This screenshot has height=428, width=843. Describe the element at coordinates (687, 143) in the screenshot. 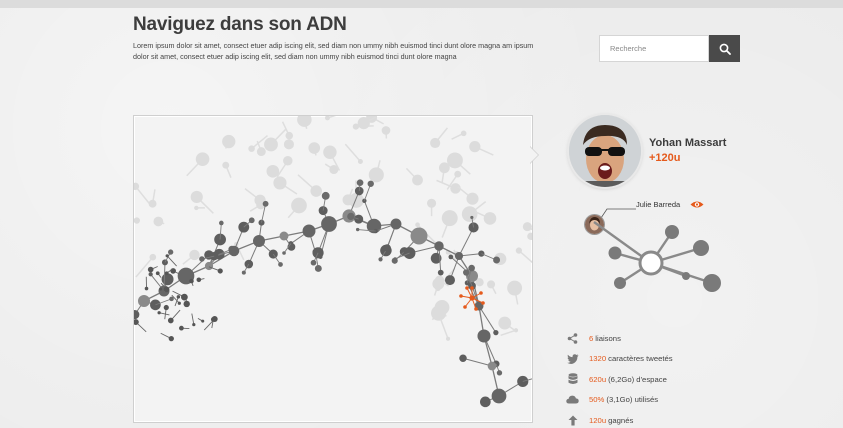

I see `profile-name: Yohan Massart` at that location.